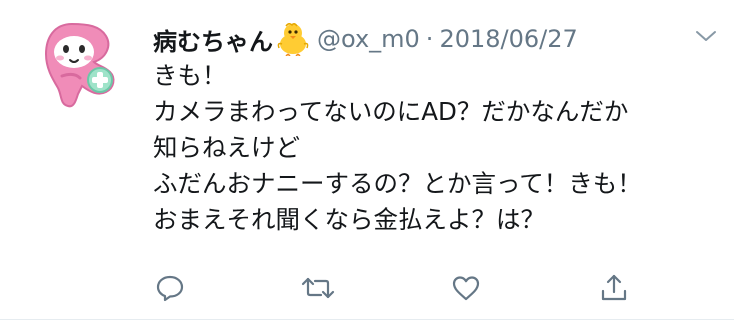  What do you see at coordinates (293, 39) in the screenshot?
I see `baby-chick-icon` at bounding box center [293, 39].